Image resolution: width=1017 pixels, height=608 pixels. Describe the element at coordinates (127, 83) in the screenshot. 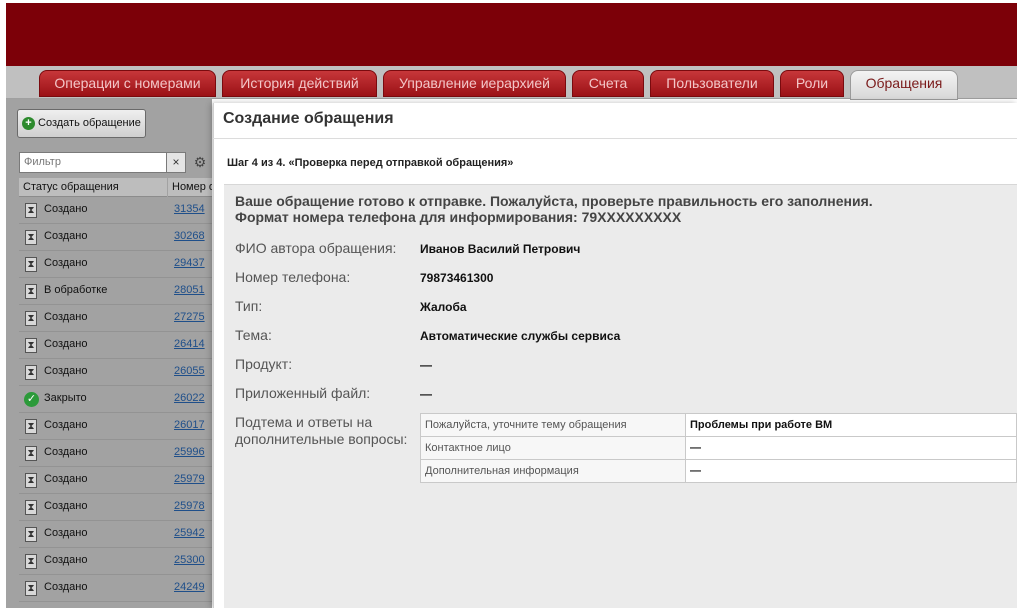

I see `tab-number-operations: Операции с номерами` at that location.